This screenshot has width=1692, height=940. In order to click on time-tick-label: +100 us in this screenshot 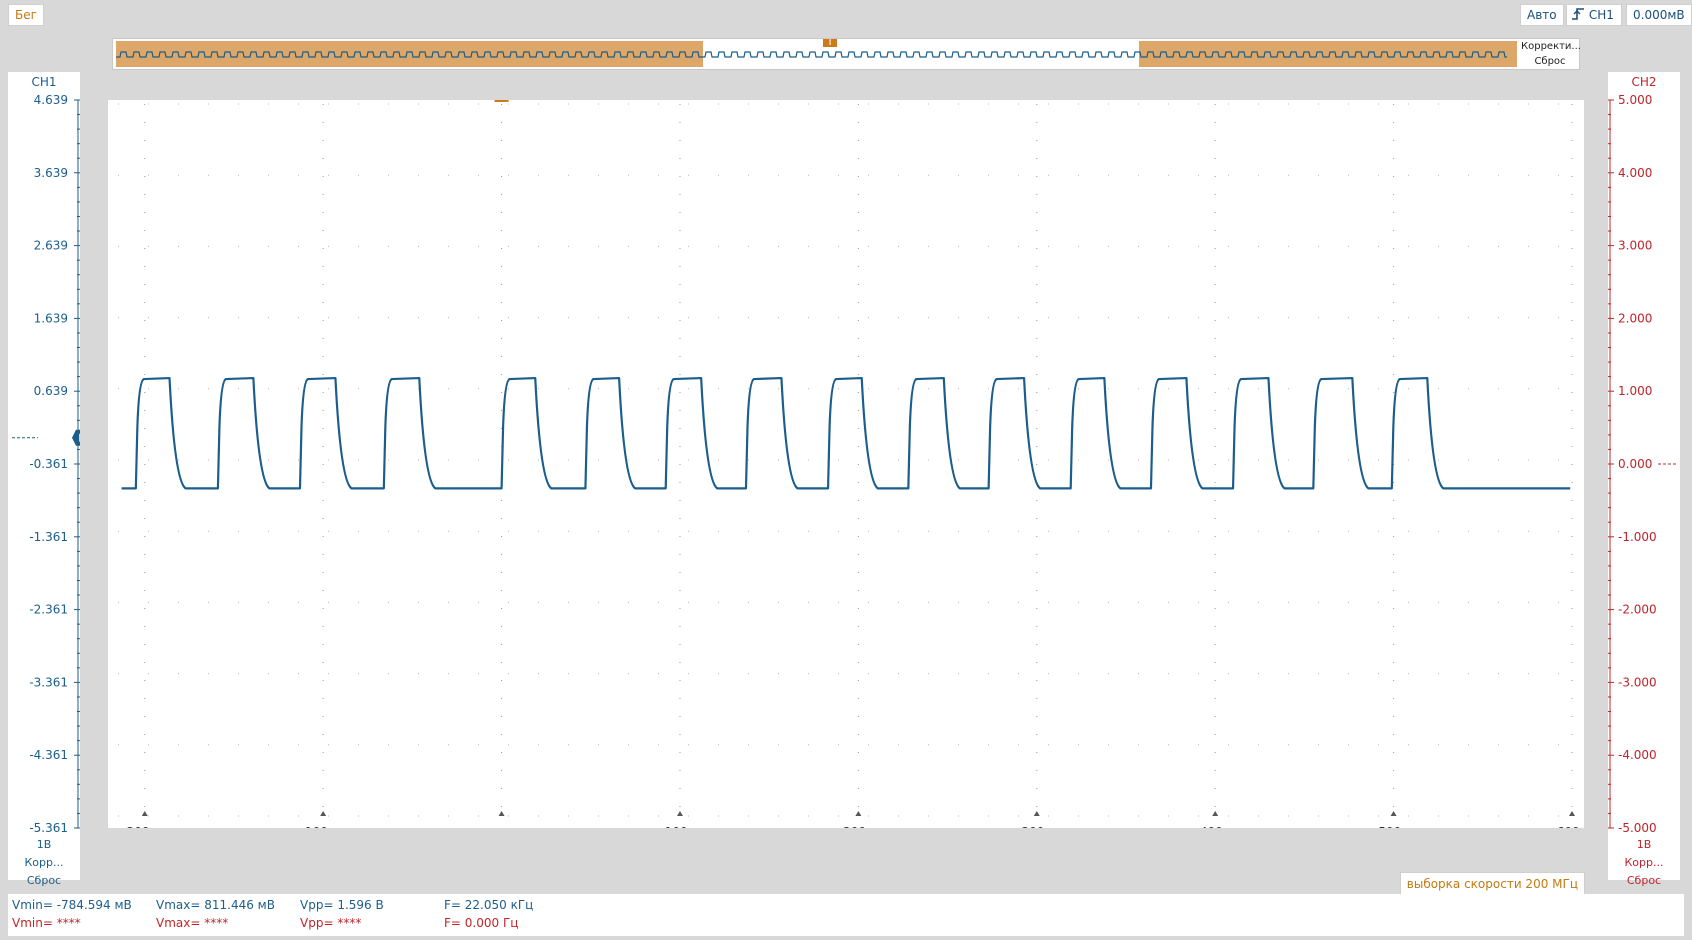, I will do `click(680, 826)`.